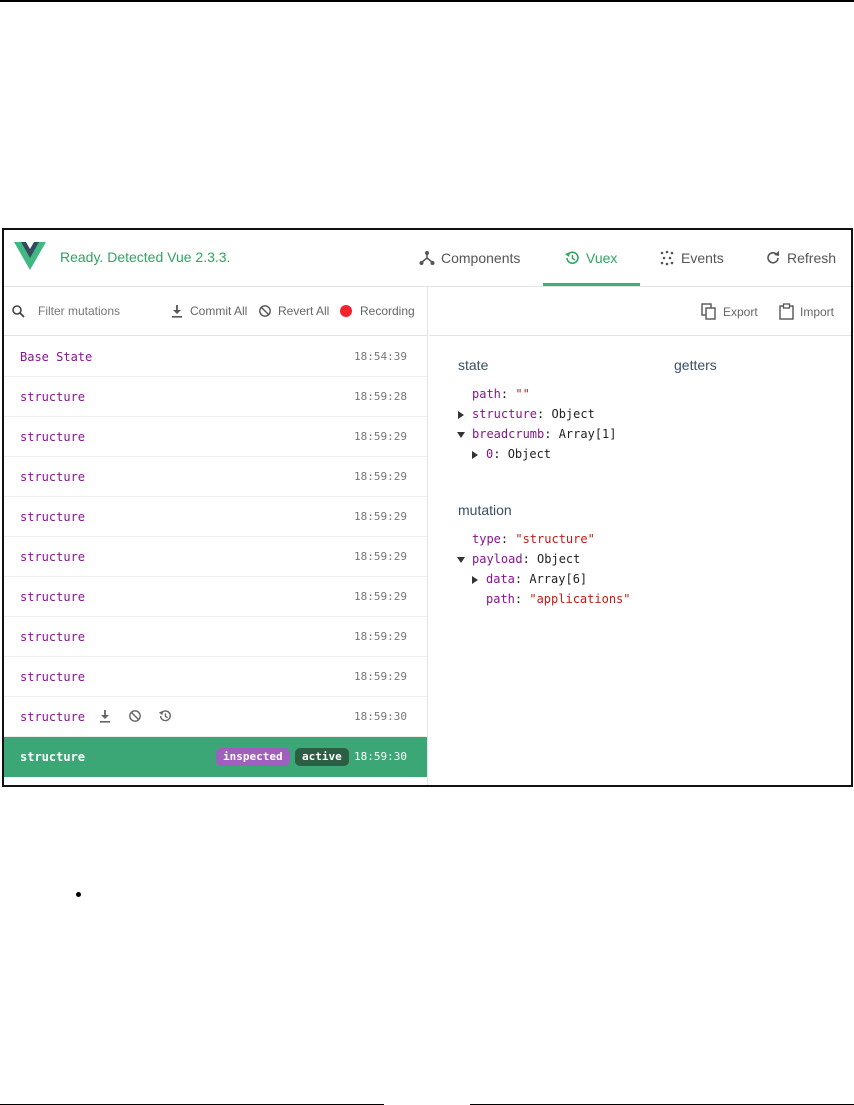 The height and width of the screenshot is (1105, 854). Describe the element at coordinates (100, 311) in the screenshot. I see `filter-mutations-input` at that location.